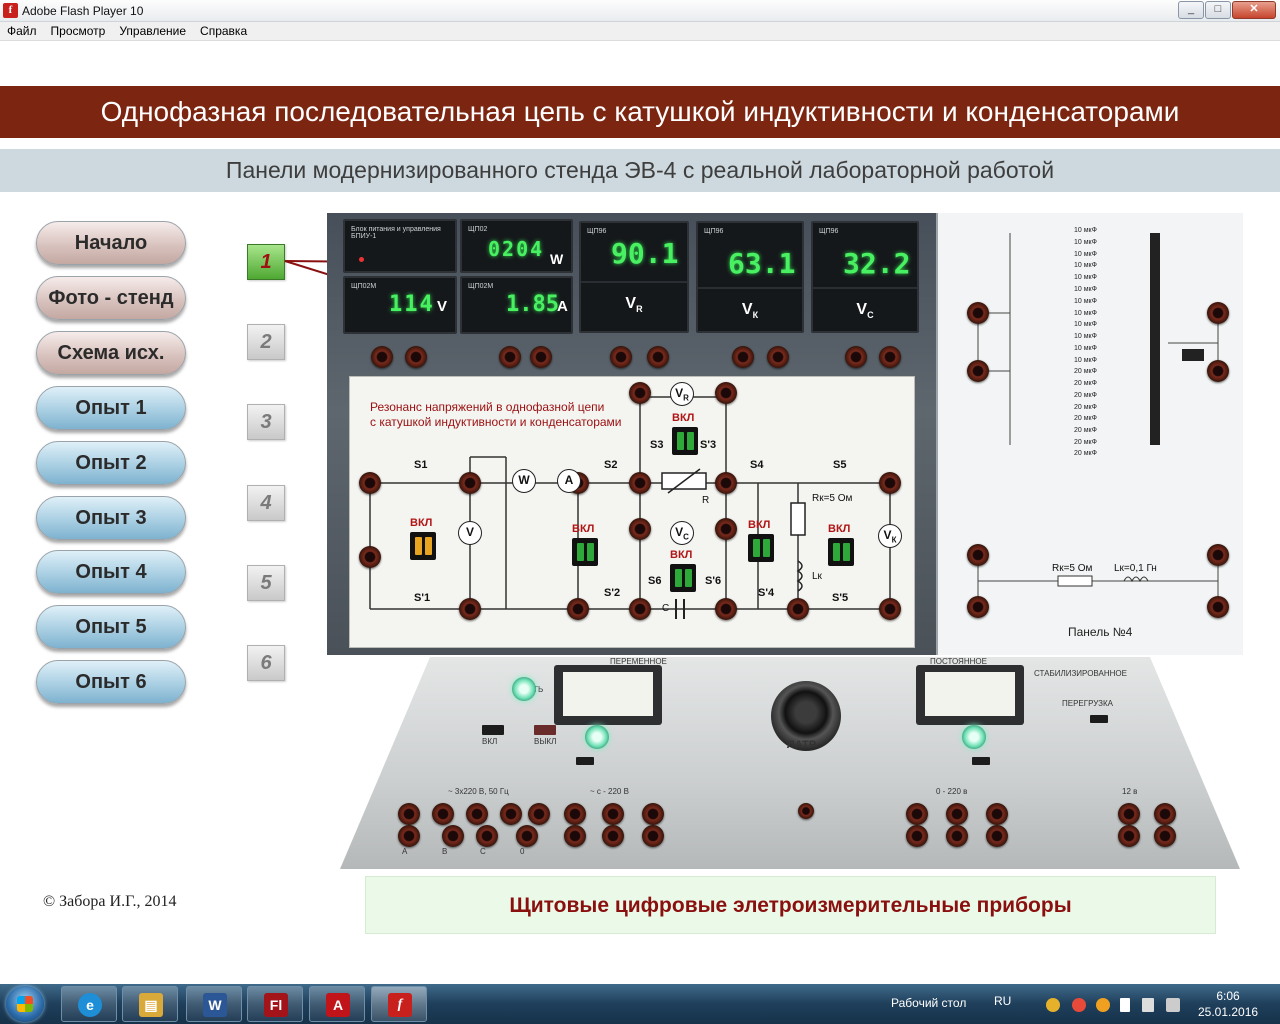 Image resolution: width=1280 pixels, height=1024 pixels. I want to click on taskbar-flash-pro-button: Fl, so click(275, 1004).